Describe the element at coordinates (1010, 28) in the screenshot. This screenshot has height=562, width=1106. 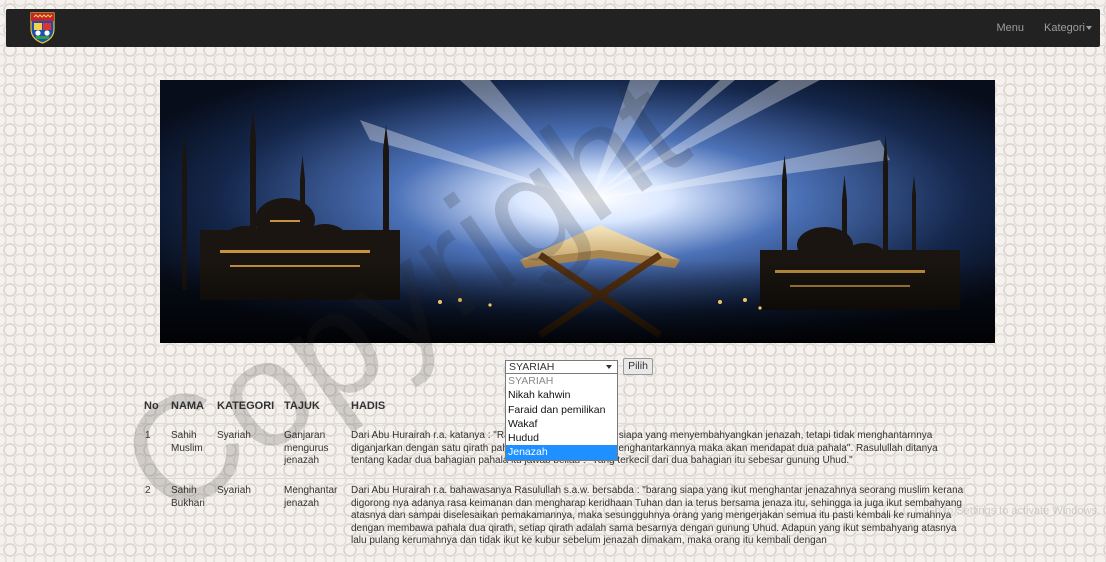
I see `nav-menu-link: Menu` at that location.